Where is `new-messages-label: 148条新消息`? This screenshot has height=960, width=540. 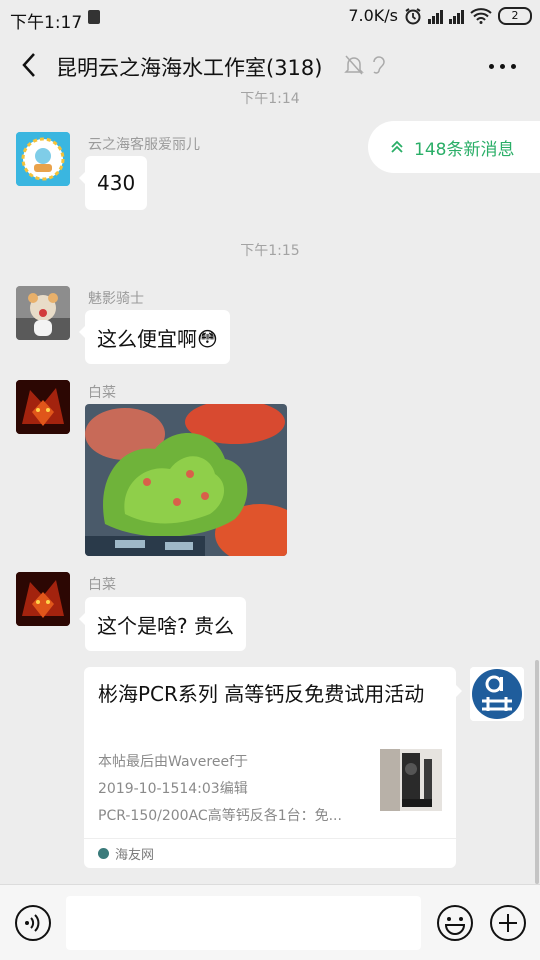
new-messages-label: 148条新消息 is located at coordinates (464, 149).